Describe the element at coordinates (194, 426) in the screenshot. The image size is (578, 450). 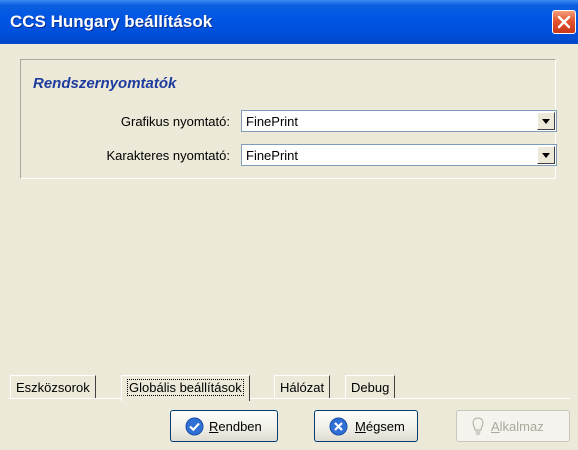
I see `check-icon` at that location.